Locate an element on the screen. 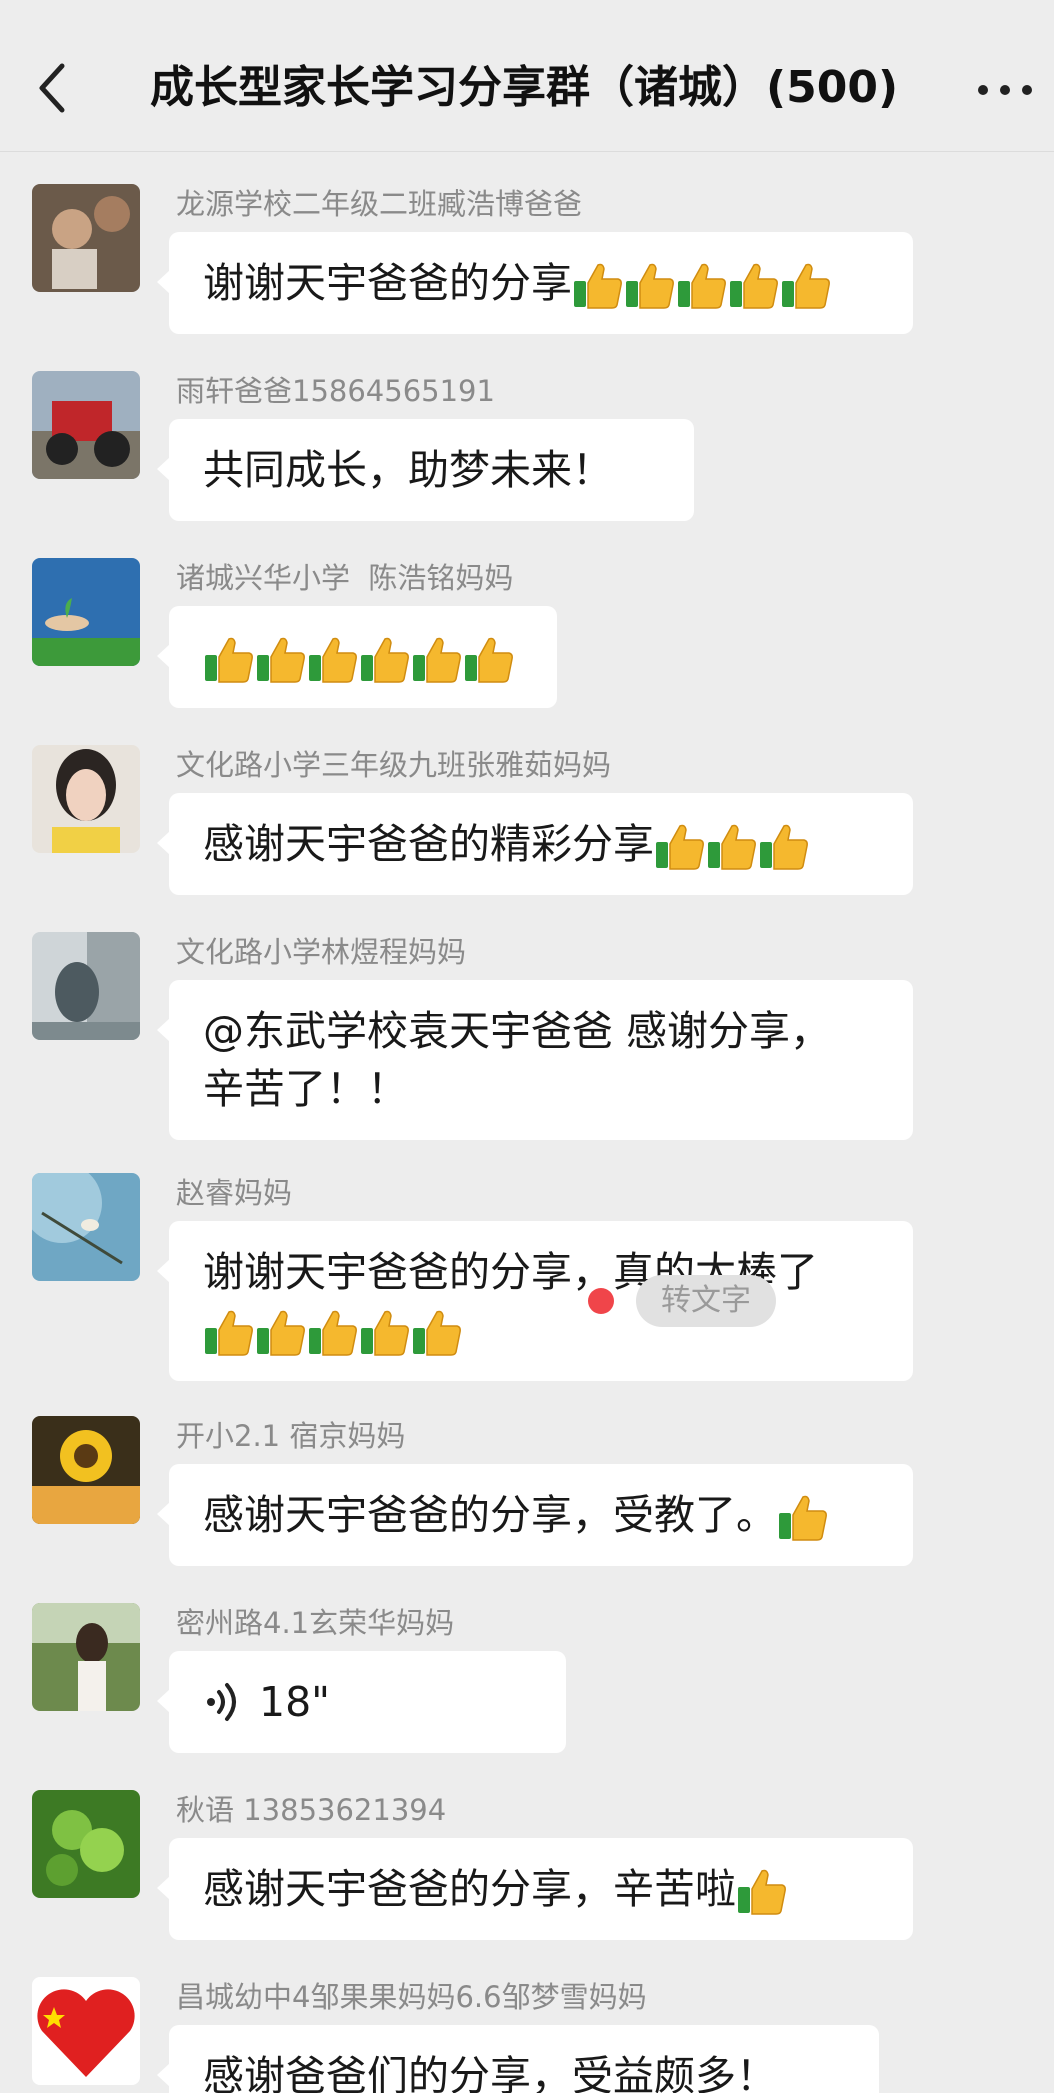 The image size is (1054, 2093). sender-name: 赵睿妈妈 is located at coordinates (234, 1193).